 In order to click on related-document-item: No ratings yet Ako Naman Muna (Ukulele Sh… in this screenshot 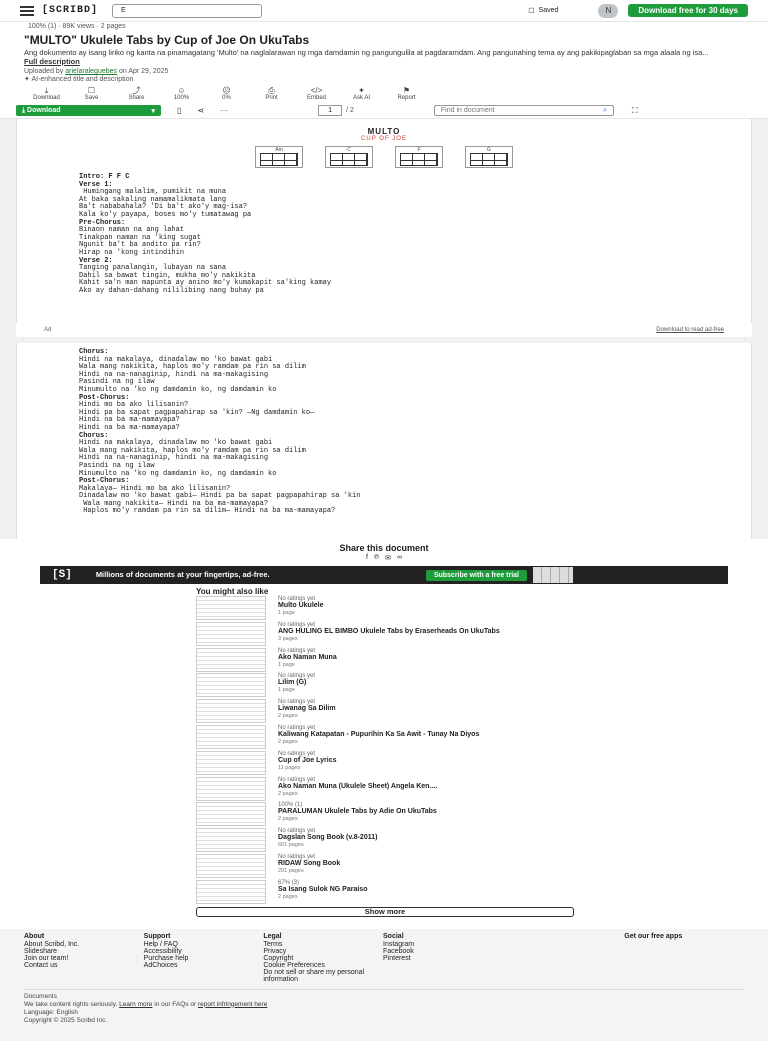, I will do `click(482, 789)`.